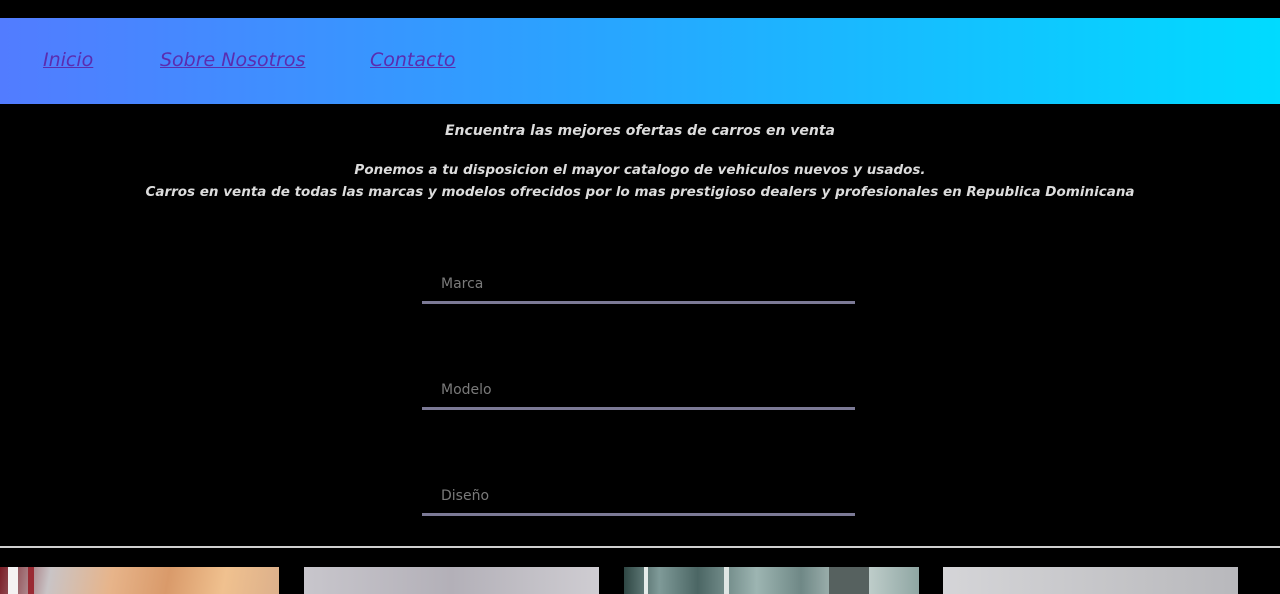 Image resolution: width=1280 pixels, height=594 pixels. I want to click on section-divider, so click(640, 547).